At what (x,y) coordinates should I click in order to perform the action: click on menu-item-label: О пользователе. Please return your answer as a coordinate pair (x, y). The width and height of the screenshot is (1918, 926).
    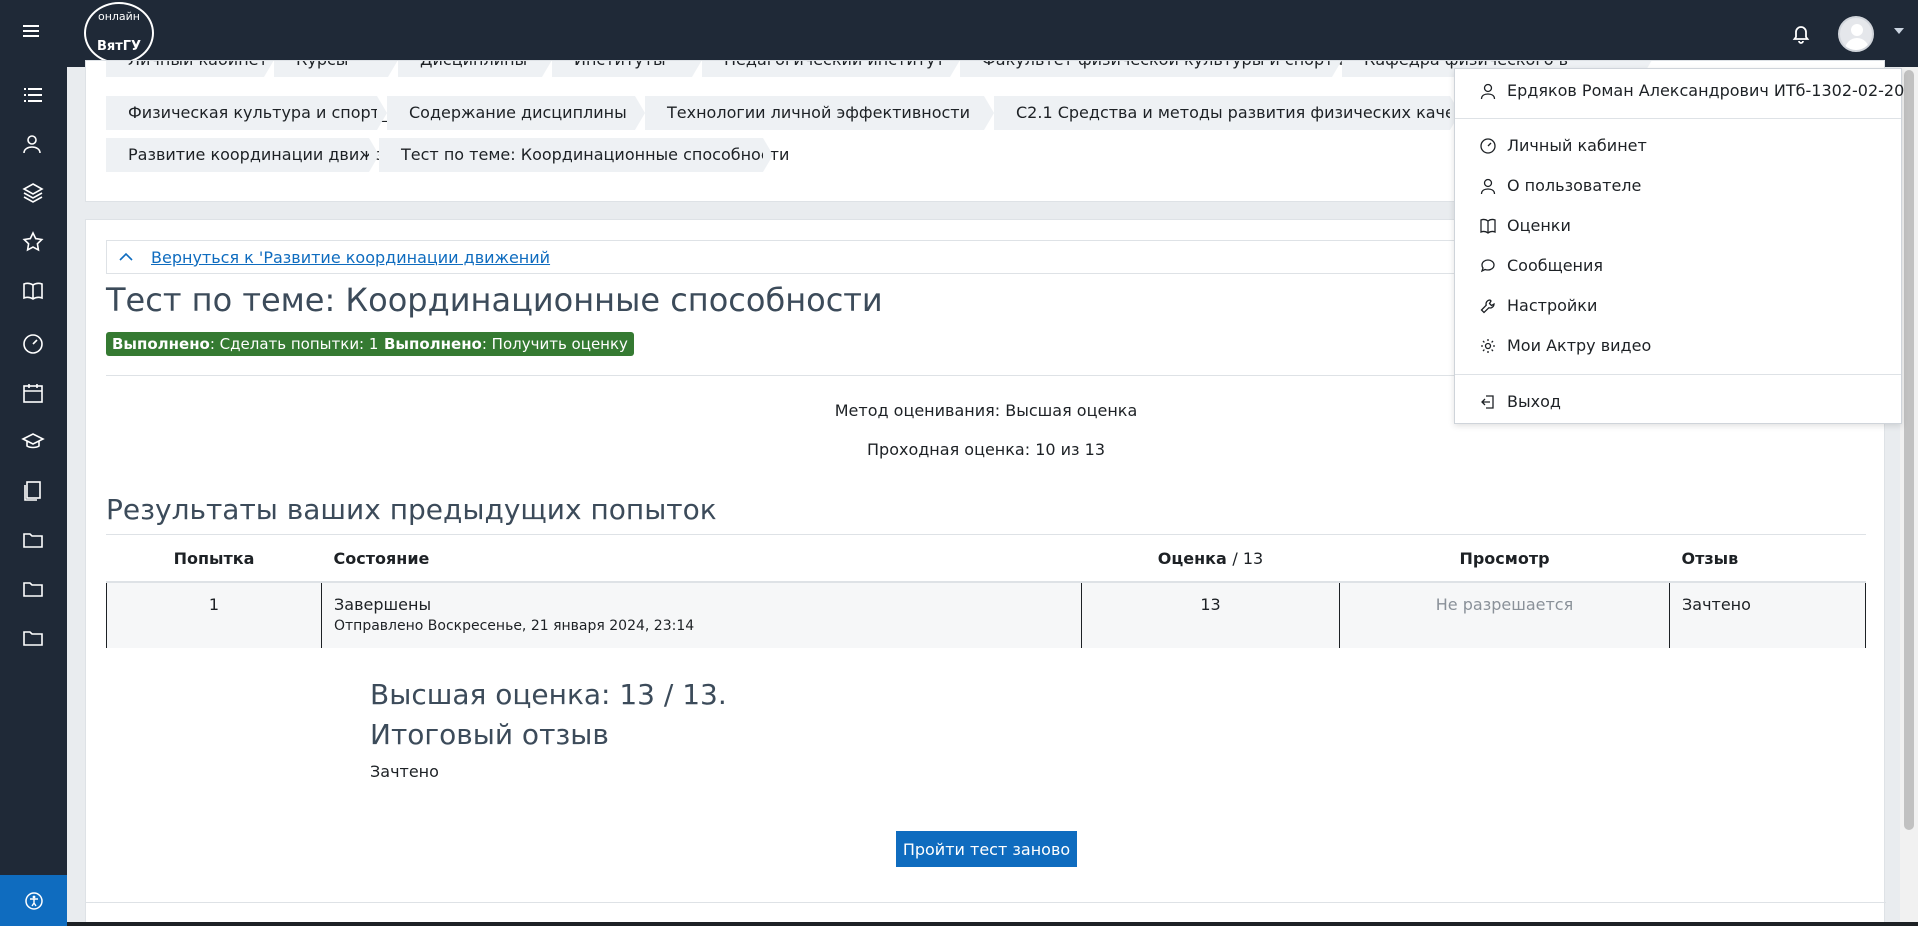
    Looking at the image, I should click on (1574, 185).